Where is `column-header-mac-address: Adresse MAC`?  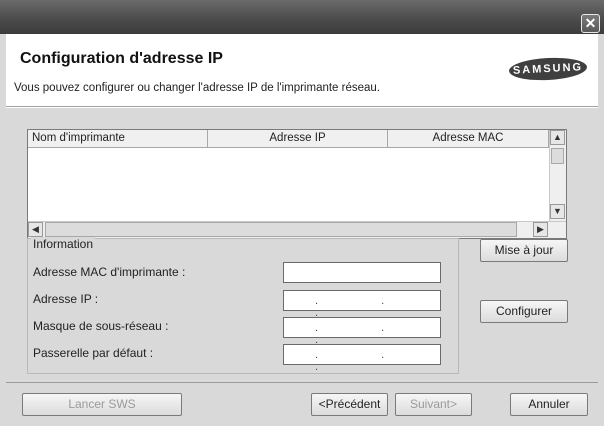 column-header-mac-address: Adresse MAC is located at coordinates (468, 139).